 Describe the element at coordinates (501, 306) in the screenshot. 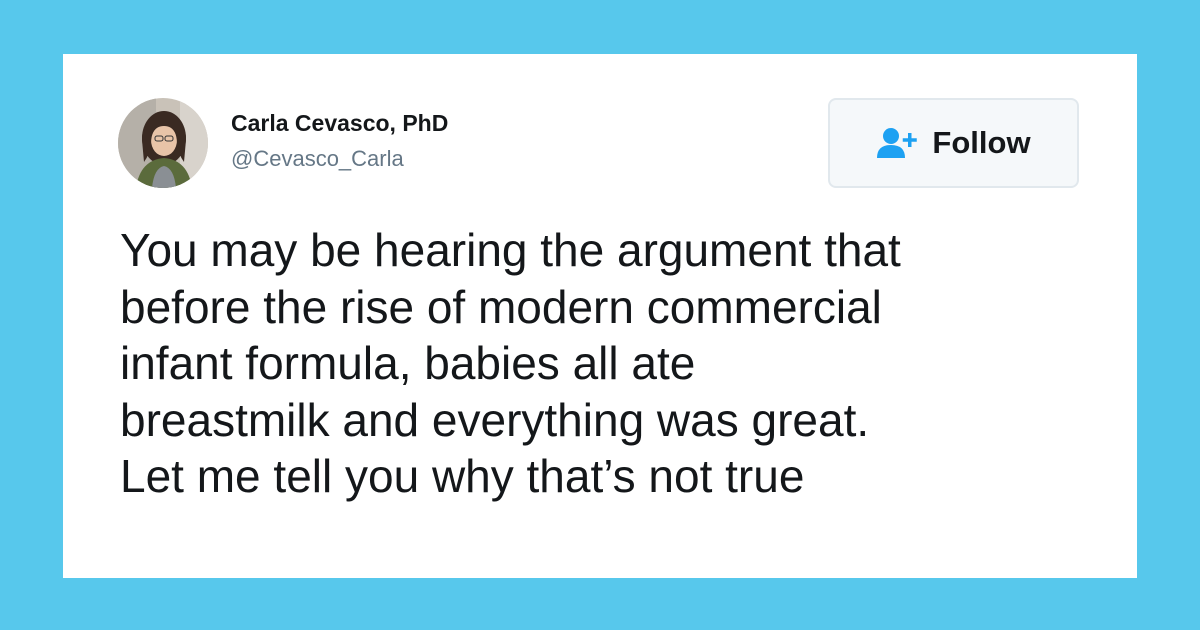

I see `tweet-text-line: before the rise of modern commercial` at that location.